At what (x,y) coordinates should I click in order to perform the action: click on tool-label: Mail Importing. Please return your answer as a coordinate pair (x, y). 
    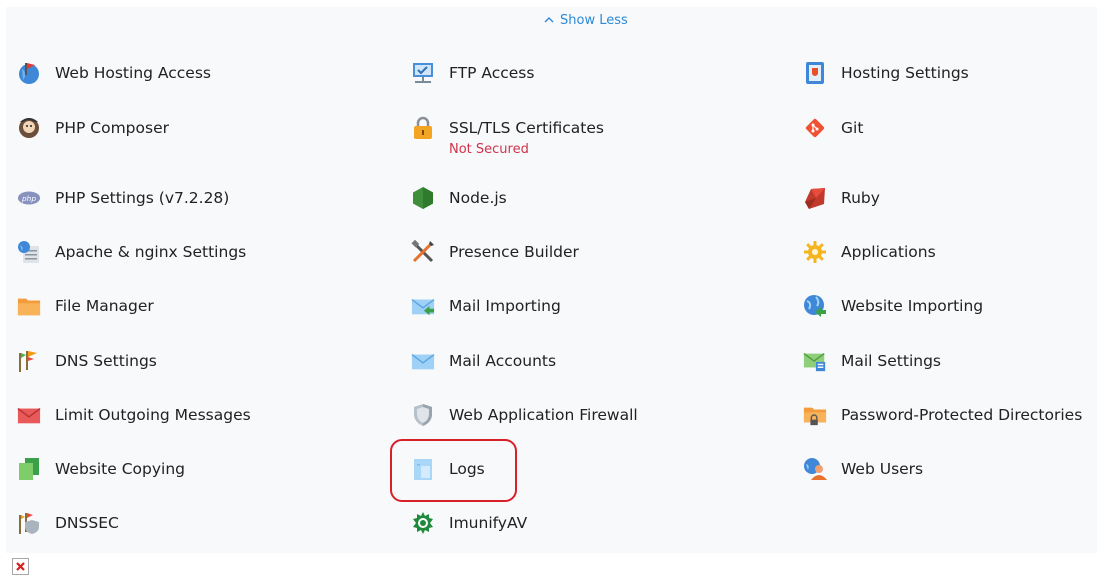
    Looking at the image, I should click on (505, 306).